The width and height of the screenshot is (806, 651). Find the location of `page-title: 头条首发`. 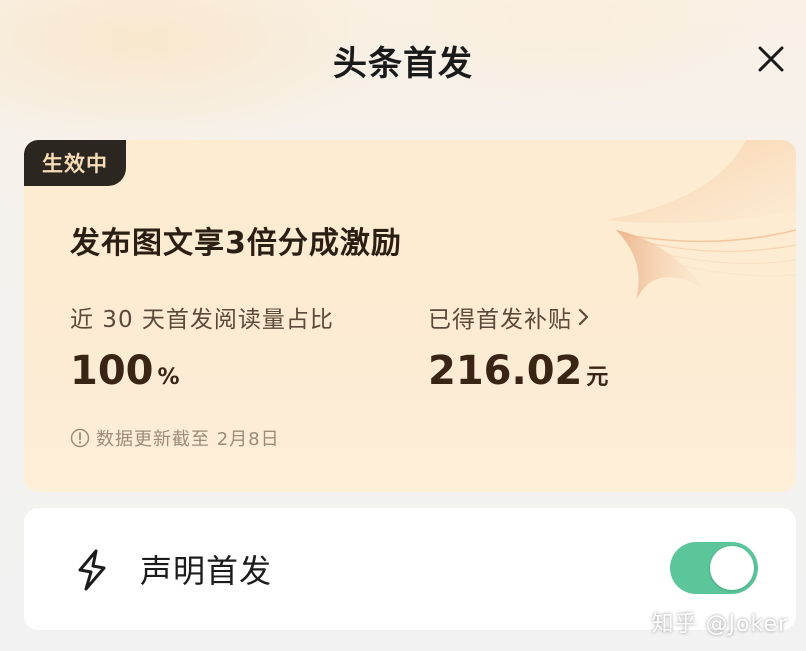

page-title: 头条首发 is located at coordinates (403, 64).